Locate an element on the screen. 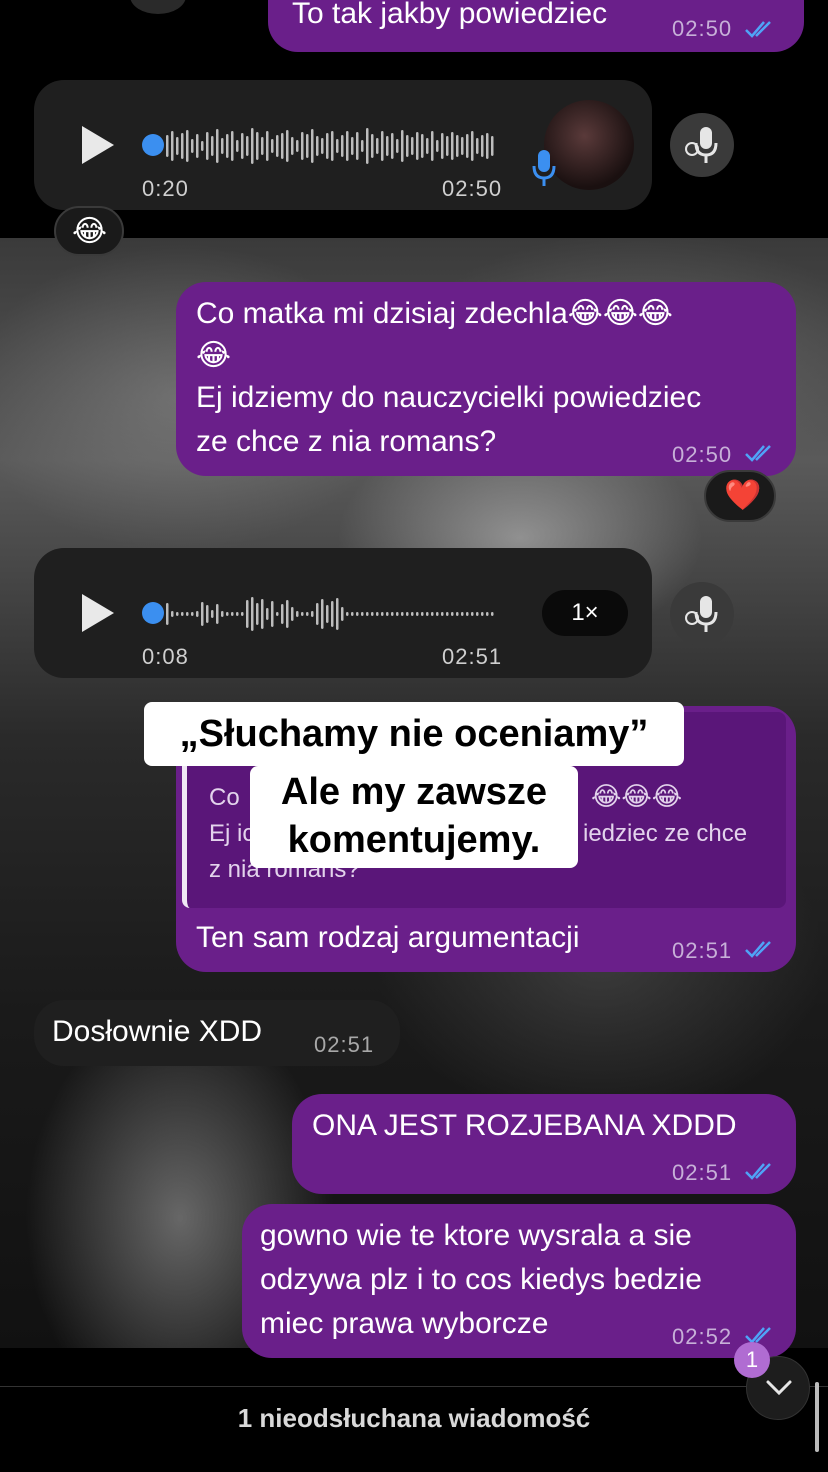  unread-voice-banner: 1 nieodsłuchana wiadomość is located at coordinates (414, 1418).